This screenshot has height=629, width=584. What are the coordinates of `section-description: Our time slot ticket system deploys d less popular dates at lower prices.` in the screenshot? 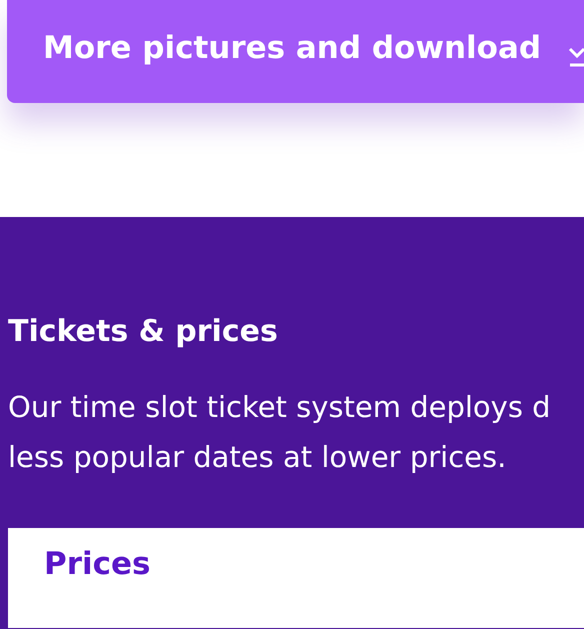 It's located at (280, 432).